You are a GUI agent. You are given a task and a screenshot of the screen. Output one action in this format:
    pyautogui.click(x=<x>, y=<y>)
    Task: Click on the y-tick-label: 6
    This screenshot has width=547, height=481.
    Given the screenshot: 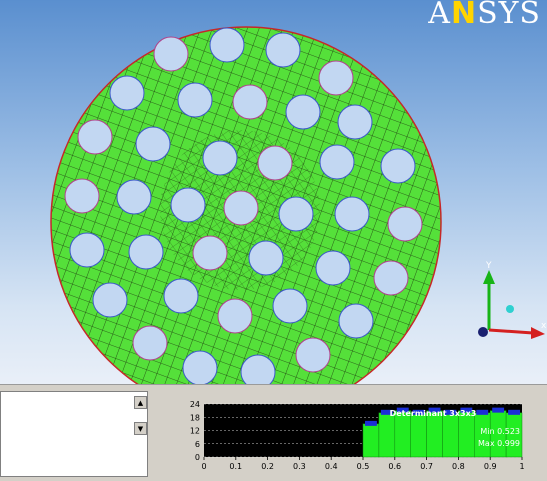 What is the action you would take?
    pyautogui.click(x=197, y=444)
    